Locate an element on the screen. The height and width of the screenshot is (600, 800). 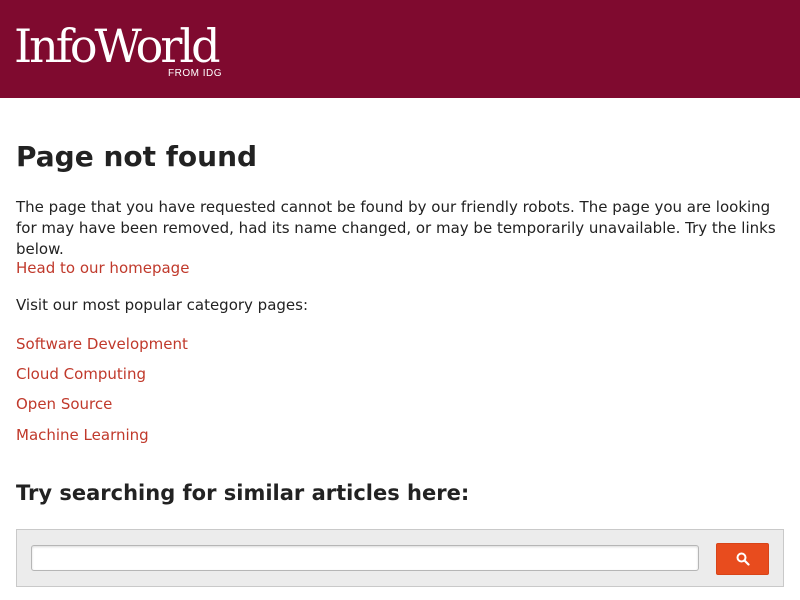
search-input is located at coordinates (365, 558).